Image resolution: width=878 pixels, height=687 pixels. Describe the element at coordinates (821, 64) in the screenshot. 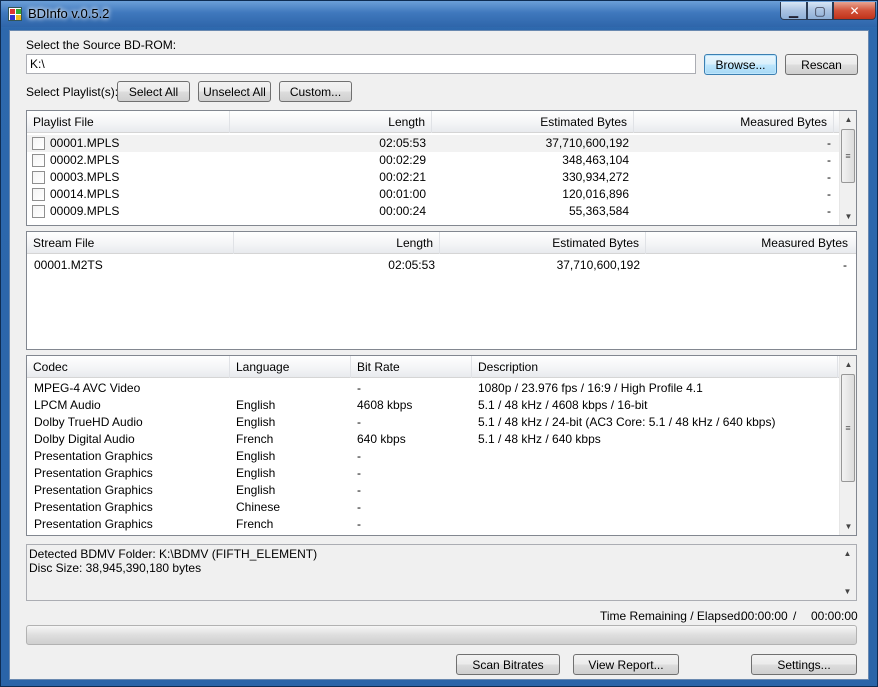

I see `rescan-button: Rescan` at that location.